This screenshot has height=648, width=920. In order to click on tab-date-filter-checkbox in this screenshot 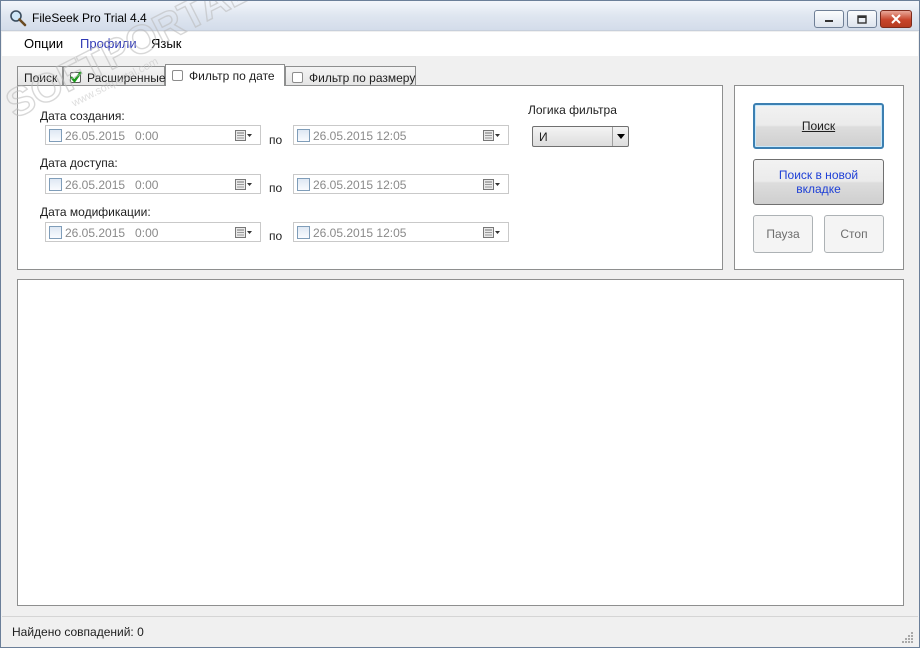, I will do `click(177, 75)`.